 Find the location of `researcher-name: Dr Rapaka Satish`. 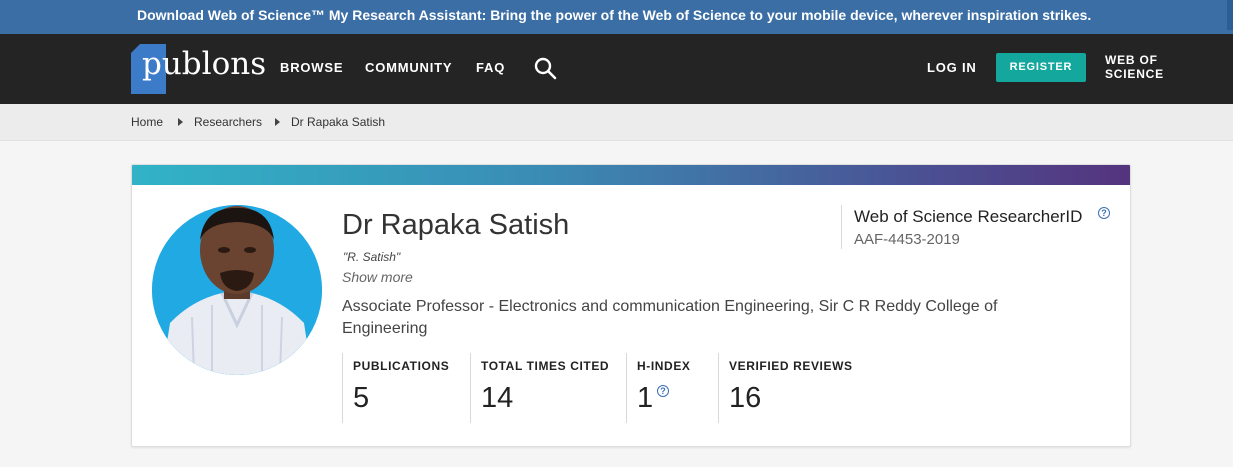

researcher-name: Dr Rapaka Satish is located at coordinates (456, 225).